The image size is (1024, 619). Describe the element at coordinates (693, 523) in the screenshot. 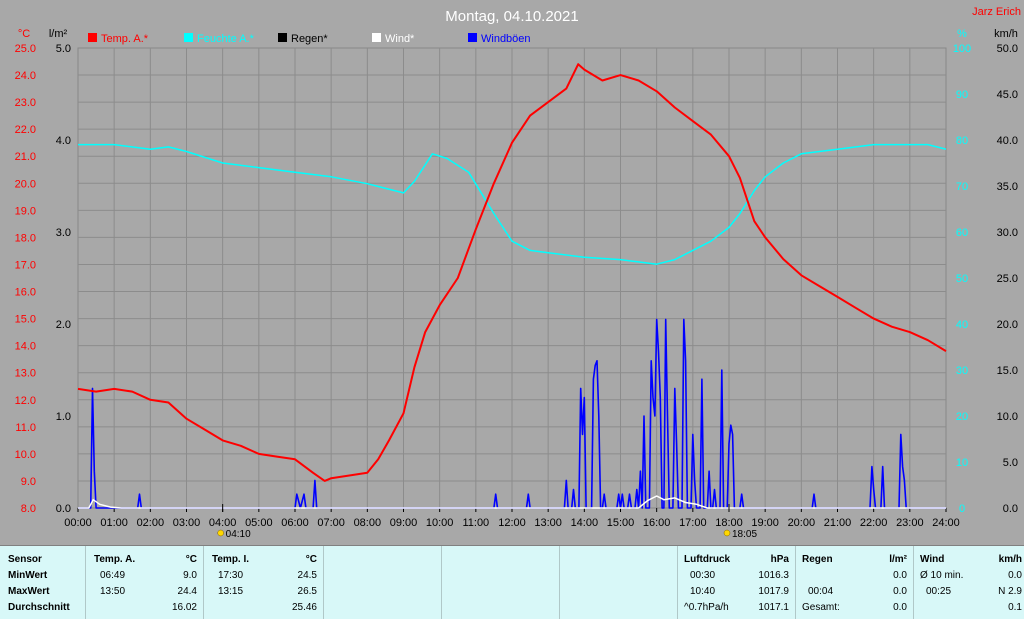

I see `x-tick-label: 17:00` at that location.